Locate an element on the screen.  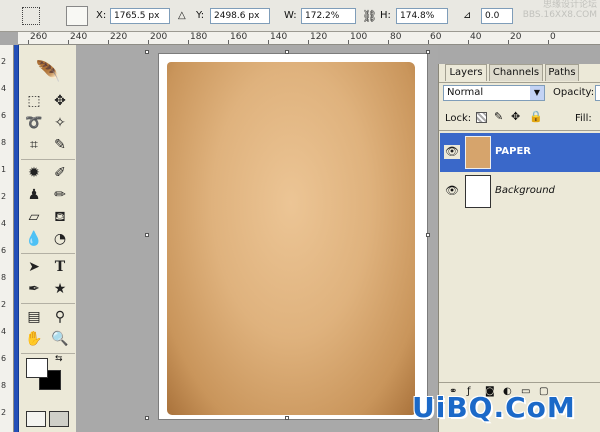
notes-tool-icon: ▤ is located at coordinates (34, 317).